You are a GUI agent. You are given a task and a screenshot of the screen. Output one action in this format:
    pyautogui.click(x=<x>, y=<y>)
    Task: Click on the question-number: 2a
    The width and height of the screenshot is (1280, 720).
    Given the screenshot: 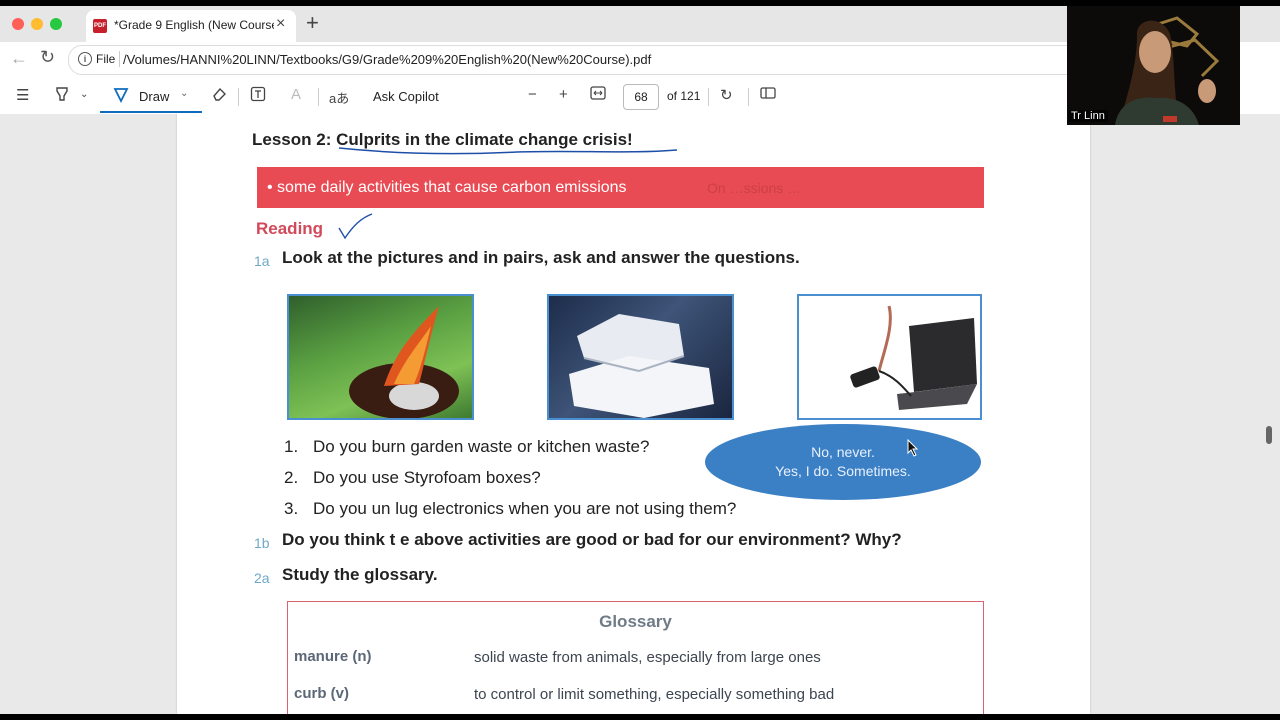 What is the action you would take?
    pyautogui.click(x=262, y=578)
    